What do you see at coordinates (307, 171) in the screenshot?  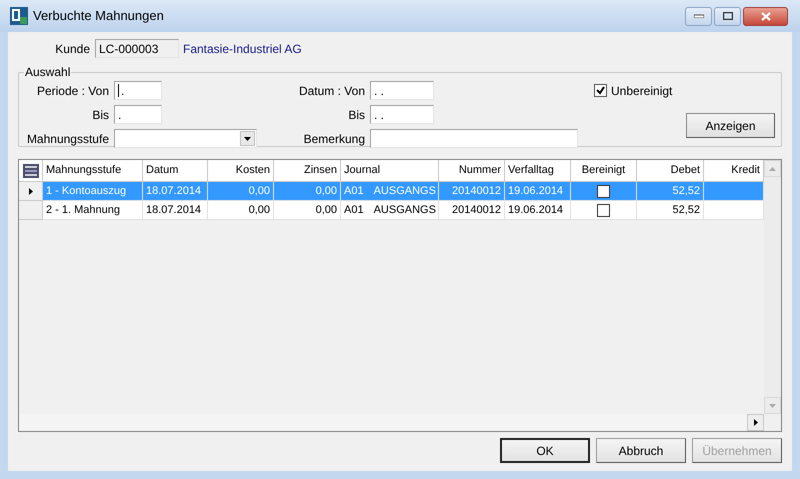 I see `column-header: Zinsen` at bounding box center [307, 171].